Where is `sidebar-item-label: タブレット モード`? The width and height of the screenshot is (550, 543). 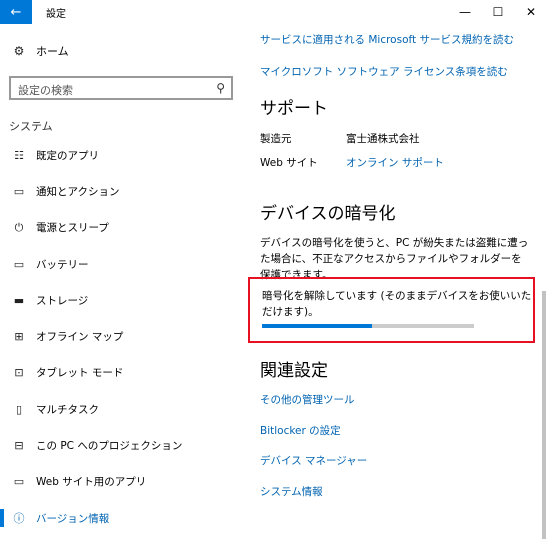
sidebar-item-label: タブレット モード is located at coordinates (80, 373).